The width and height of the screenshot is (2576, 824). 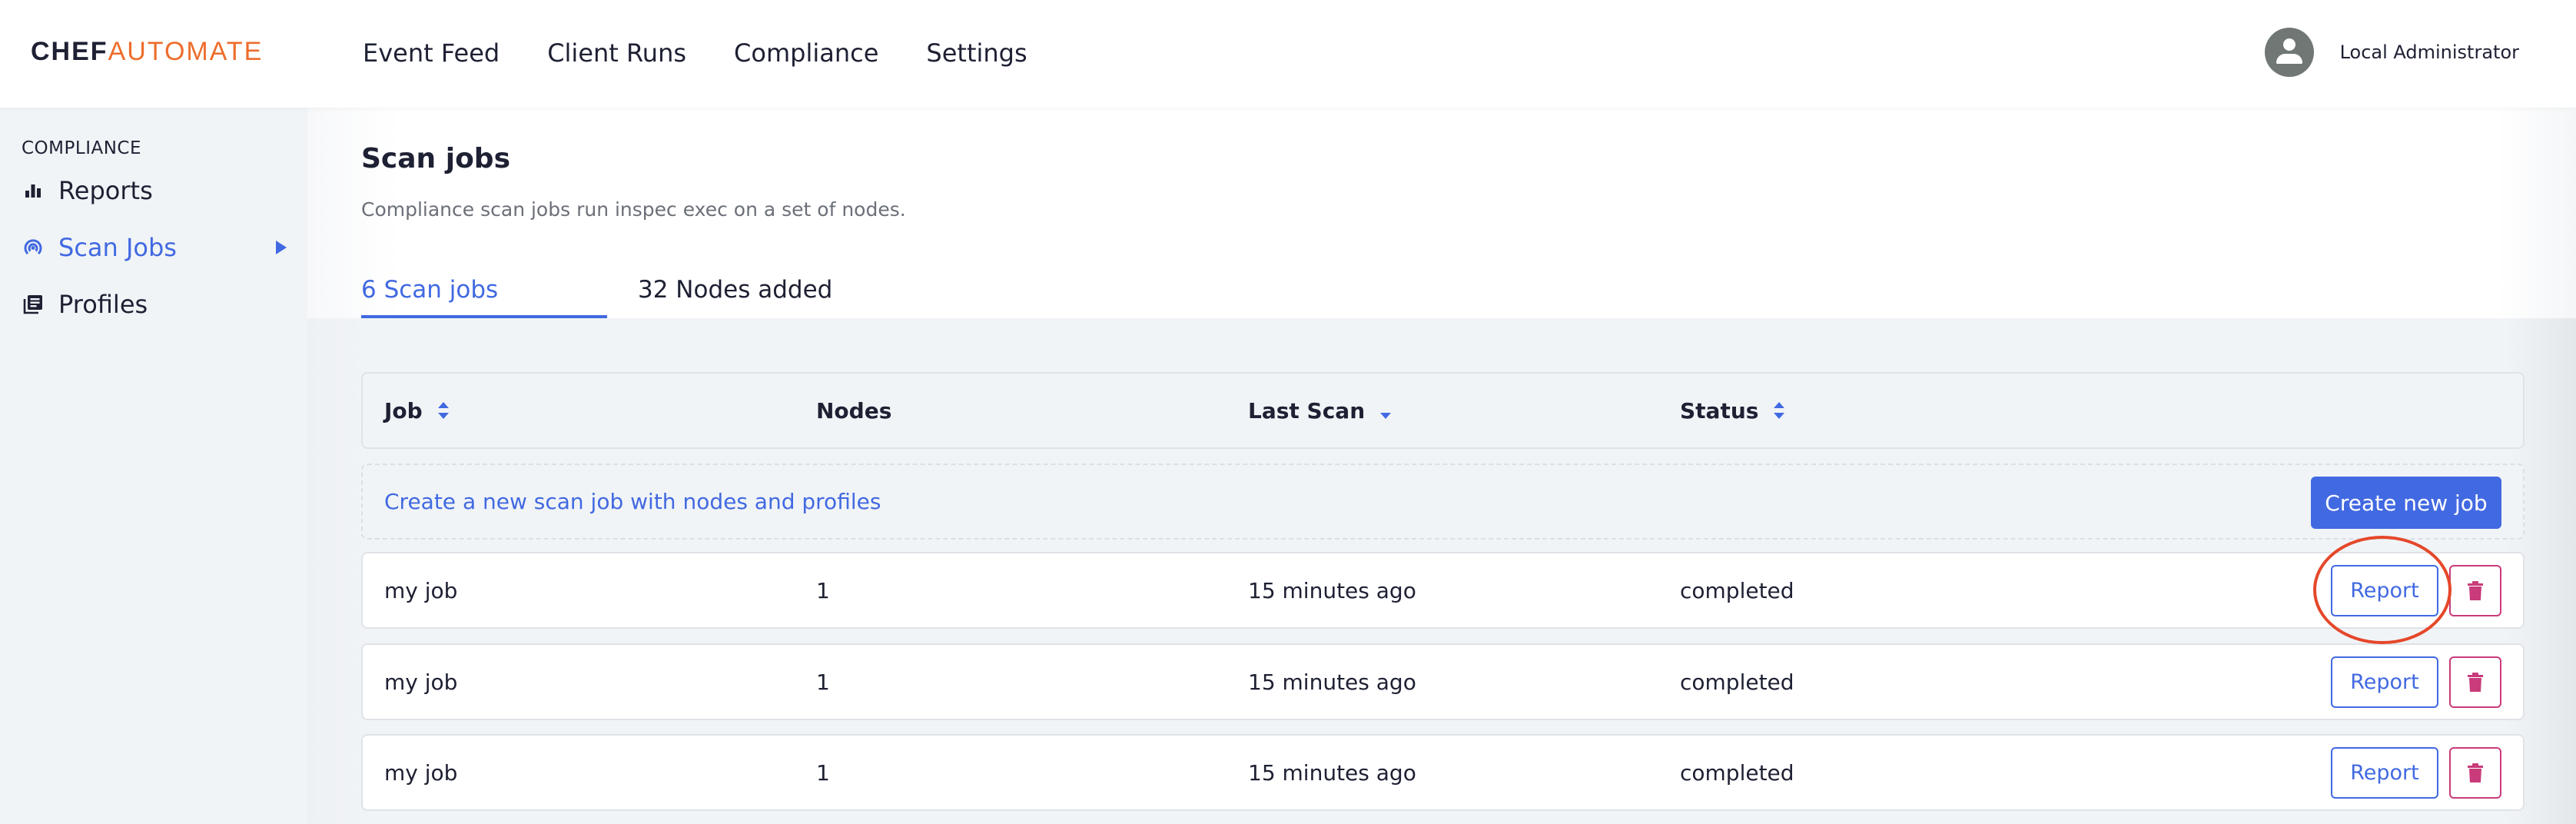 I want to click on logo-automate-text: AUTOMATE, so click(x=186, y=51).